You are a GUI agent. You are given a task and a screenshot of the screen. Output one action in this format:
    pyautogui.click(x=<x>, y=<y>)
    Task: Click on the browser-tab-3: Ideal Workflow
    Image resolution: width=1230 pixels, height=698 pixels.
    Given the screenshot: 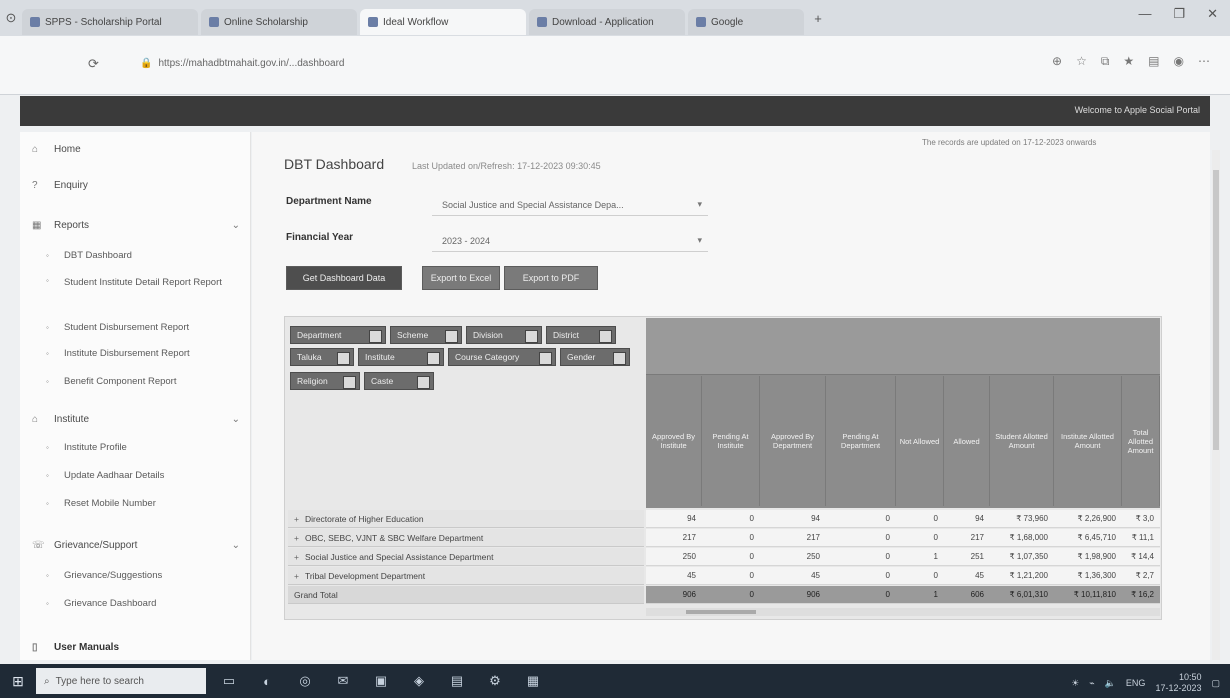 What is the action you would take?
    pyautogui.click(x=443, y=22)
    